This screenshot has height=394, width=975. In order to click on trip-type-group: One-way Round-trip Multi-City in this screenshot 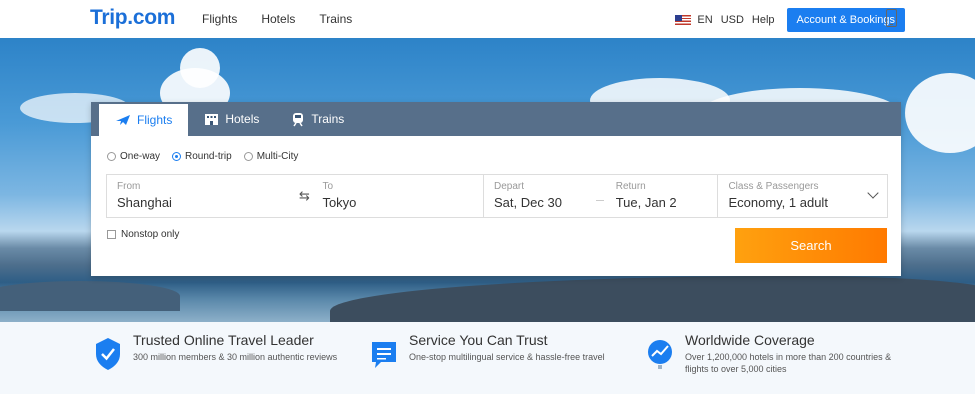, I will do `click(202, 156)`.